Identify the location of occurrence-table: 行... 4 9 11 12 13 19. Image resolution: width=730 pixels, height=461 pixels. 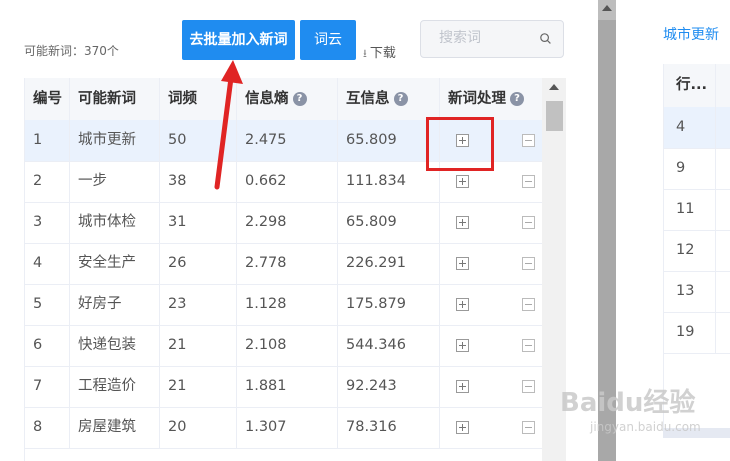
(696, 246).